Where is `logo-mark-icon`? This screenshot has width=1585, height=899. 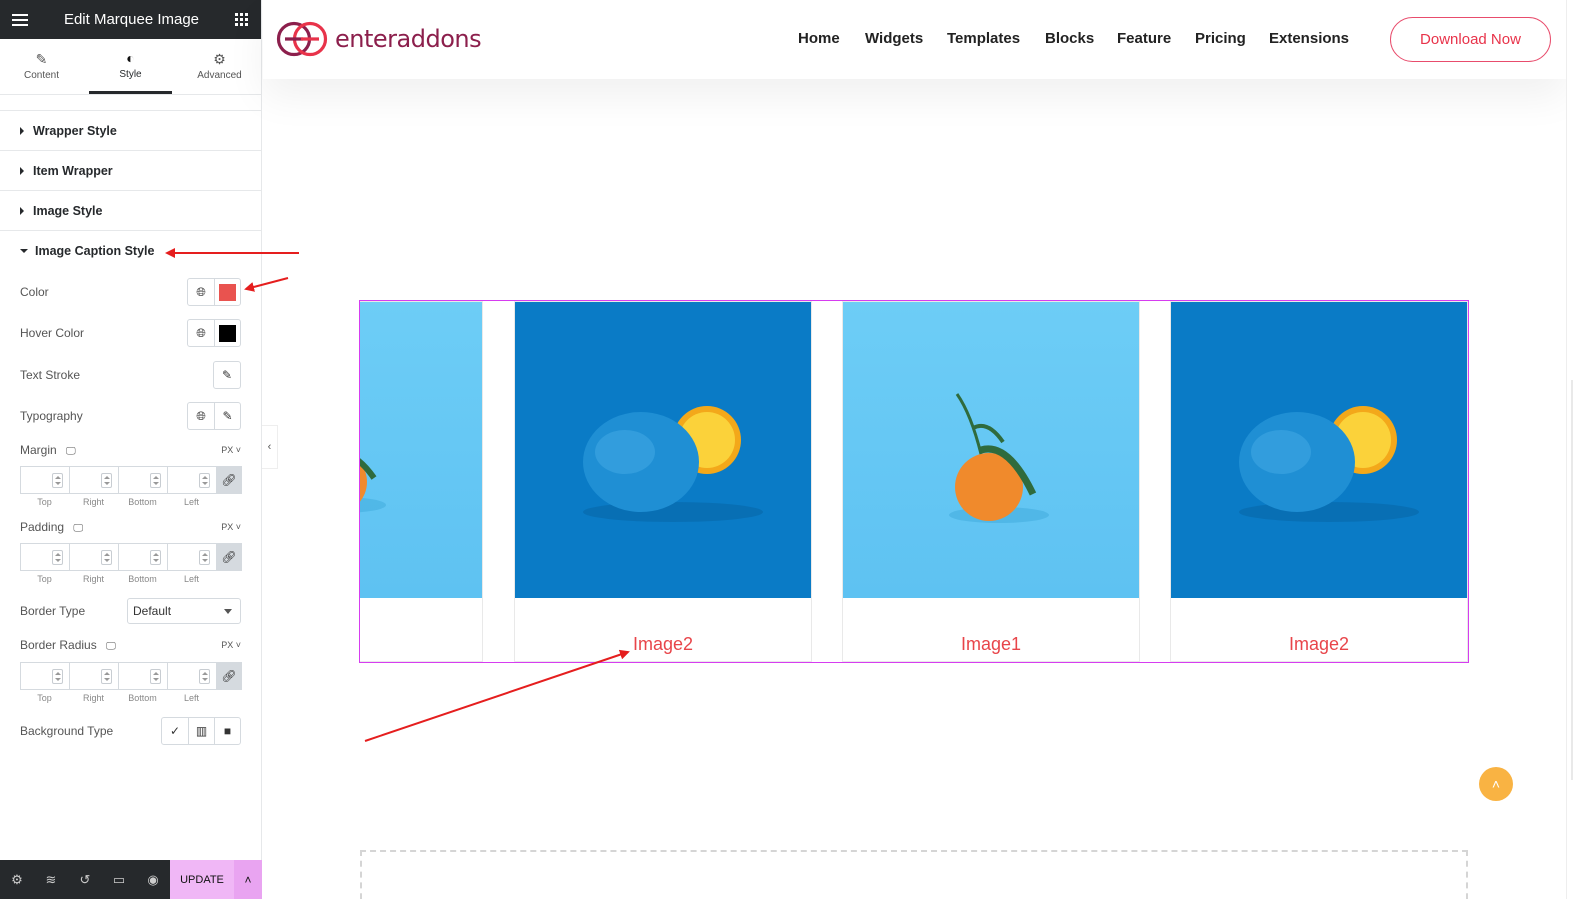 logo-mark-icon is located at coordinates (302, 39).